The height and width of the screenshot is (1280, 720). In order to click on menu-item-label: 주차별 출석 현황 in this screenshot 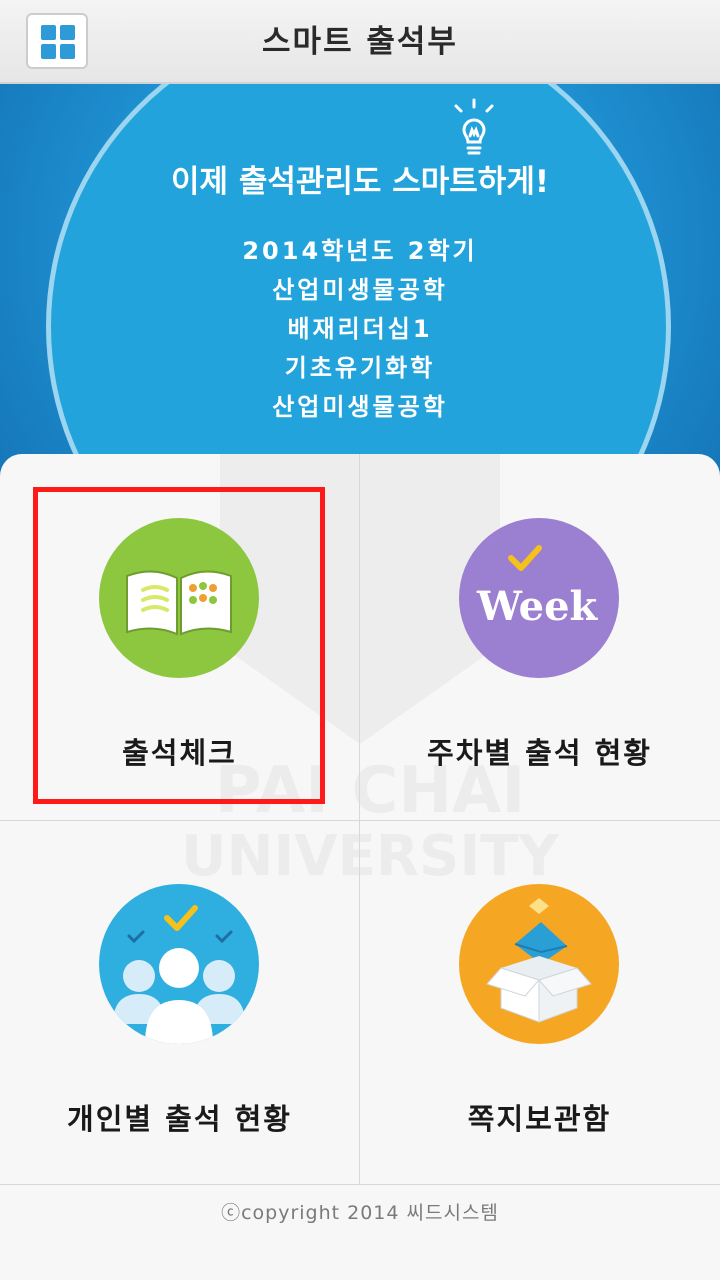, I will do `click(539, 753)`.